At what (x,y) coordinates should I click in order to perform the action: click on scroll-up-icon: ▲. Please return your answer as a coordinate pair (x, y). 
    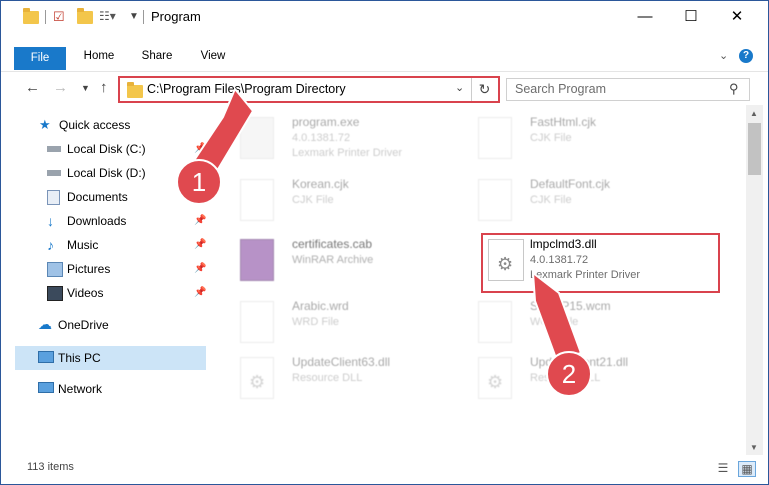
    Looking at the image, I should click on (754, 113).